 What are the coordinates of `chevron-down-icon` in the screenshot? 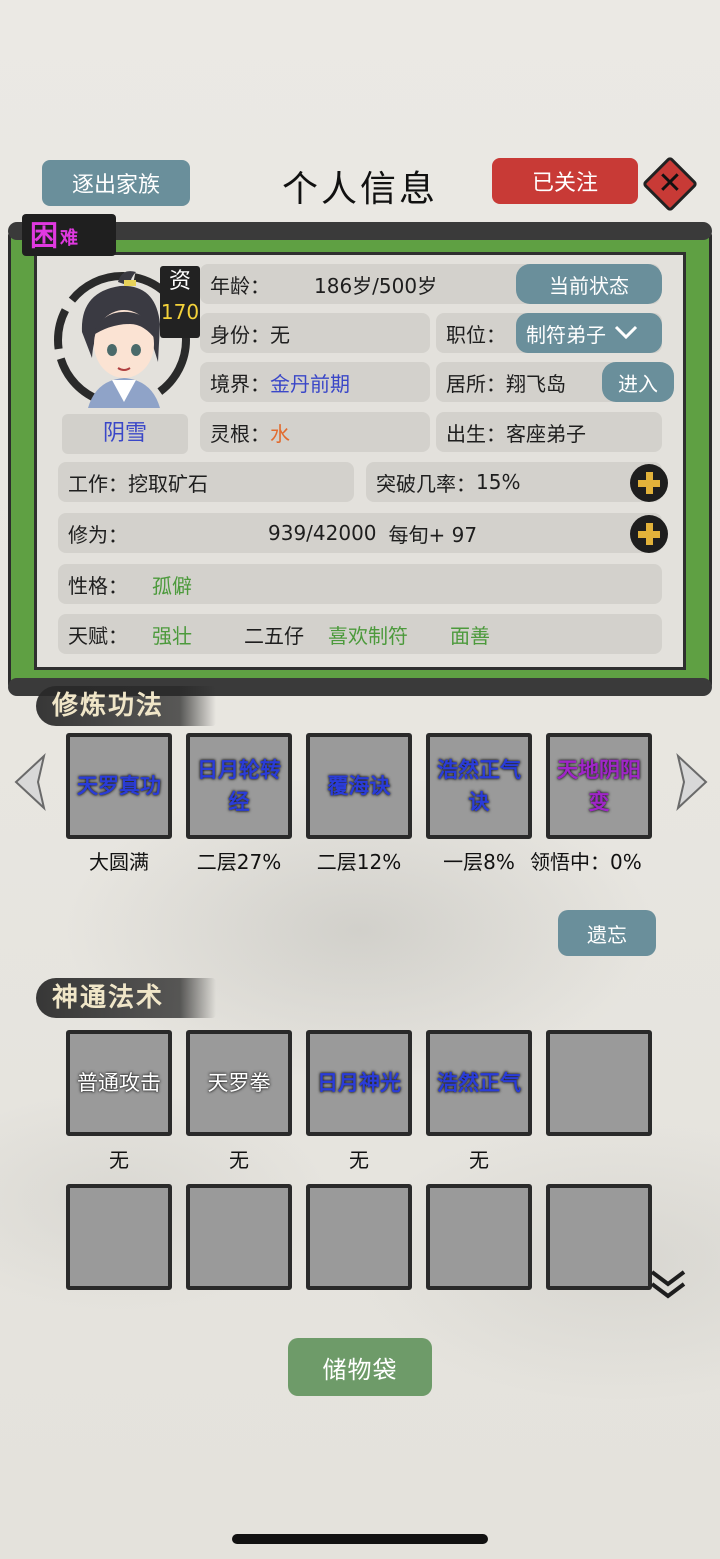 It's located at (626, 333).